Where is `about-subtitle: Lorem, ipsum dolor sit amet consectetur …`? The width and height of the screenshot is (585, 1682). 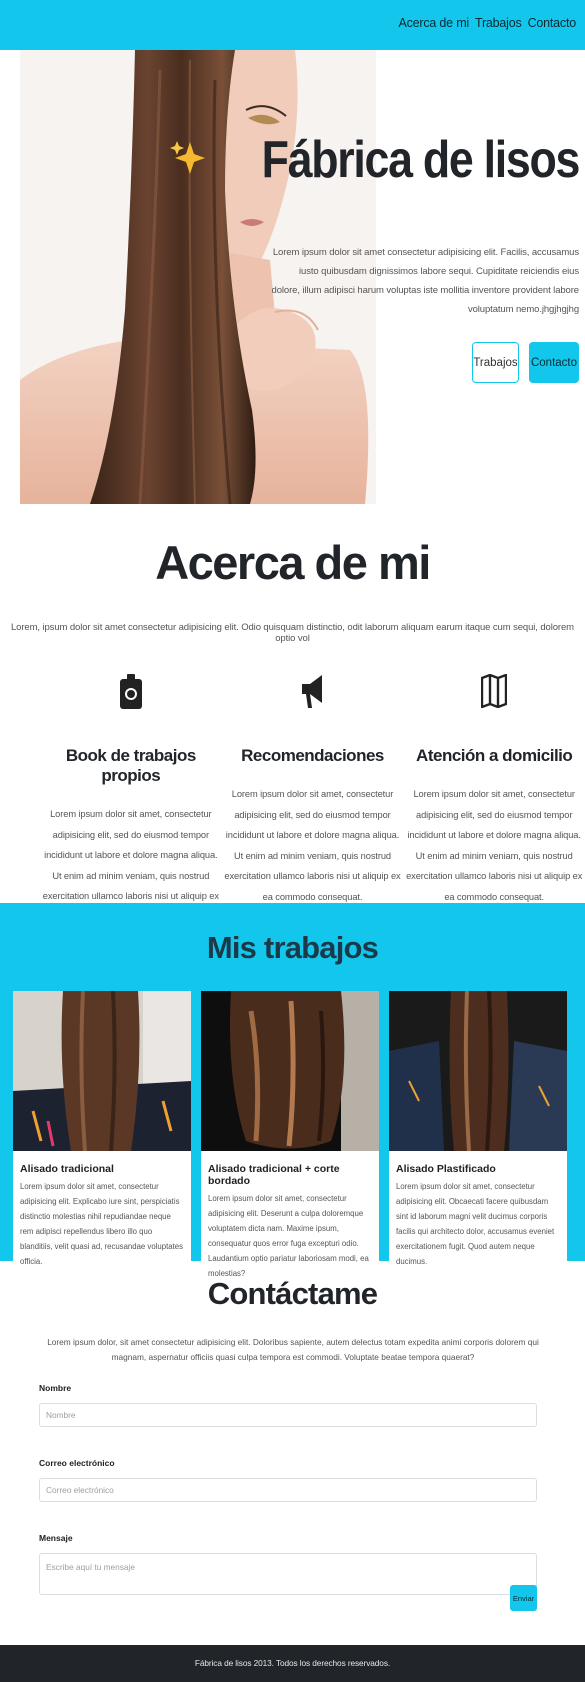
about-subtitle: Lorem, ipsum dolor sit amet consectetur … is located at coordinates (292, 633).